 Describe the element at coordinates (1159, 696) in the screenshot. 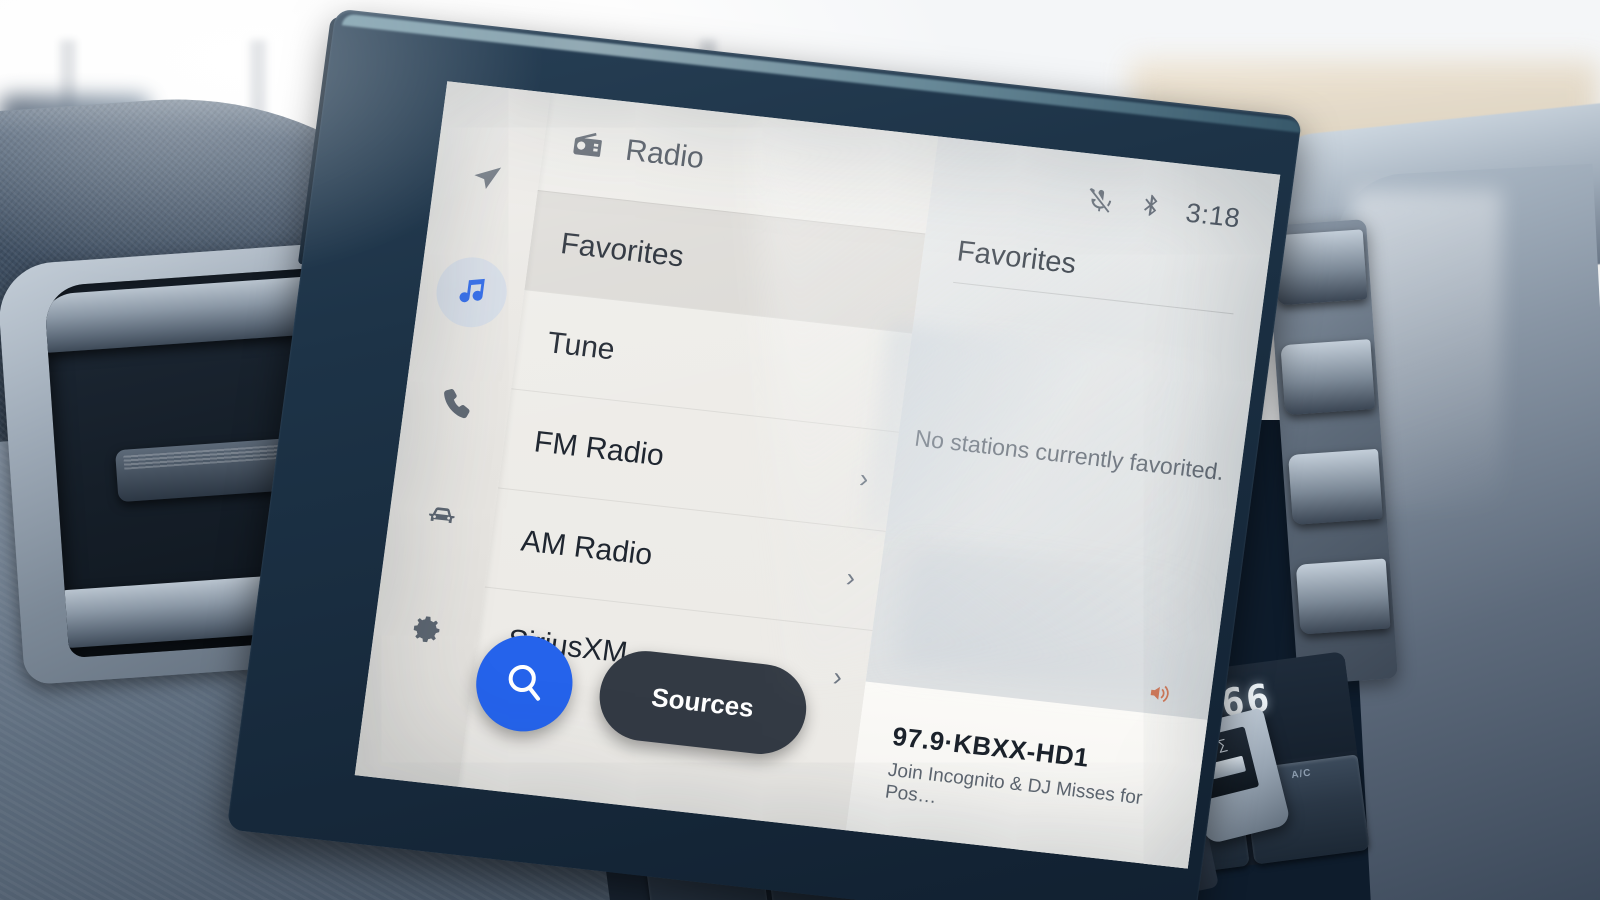

I see `speaker-playing-icon` at that location.